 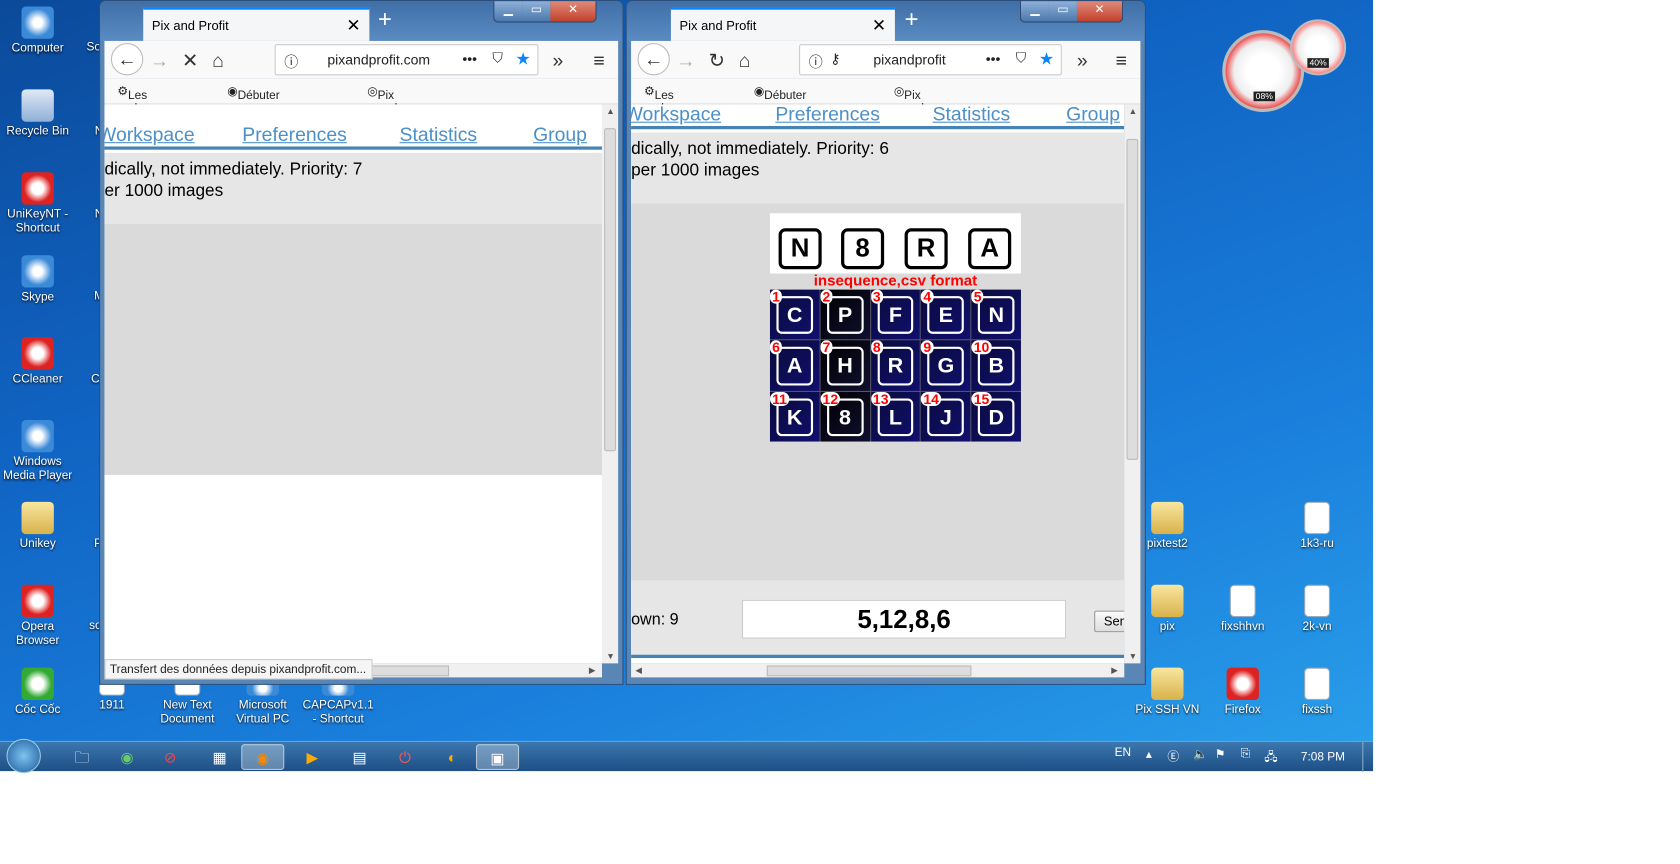 What do you see at coordinates (312, 757) in the screenshot?
I see `media-taskbar-icon: ▶` at bounding box center [312, 757].